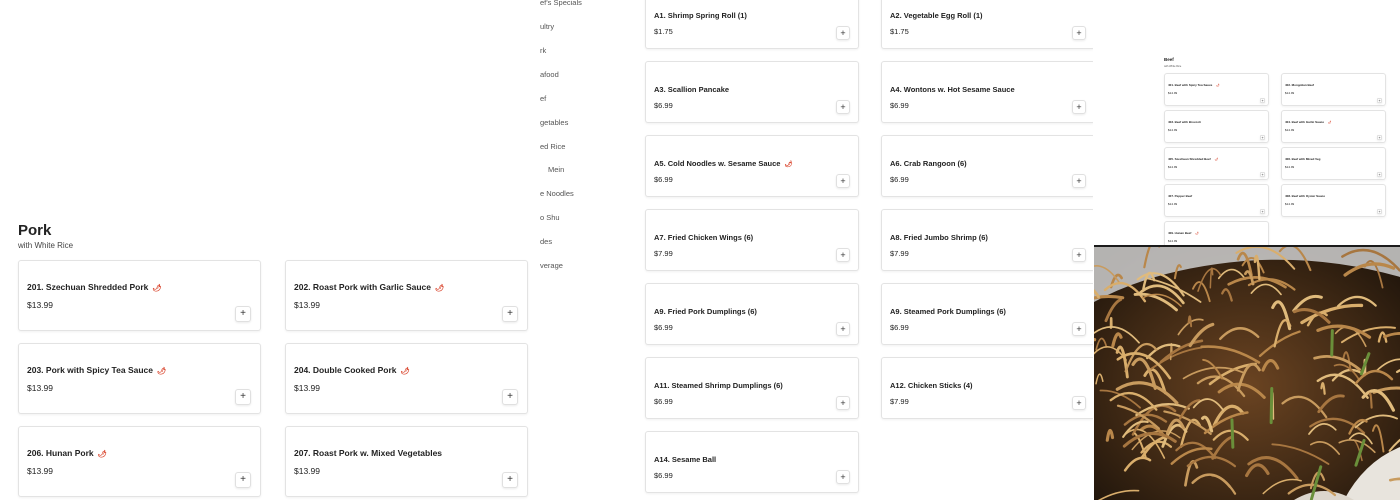 The width and height of the screenshot is (1400, 500). Describe the element at coordinates (406, 378) in the screenshot. I see `menu-item-card: 204. Double Cooked Pork 🌶 $13.99 +` at that location.